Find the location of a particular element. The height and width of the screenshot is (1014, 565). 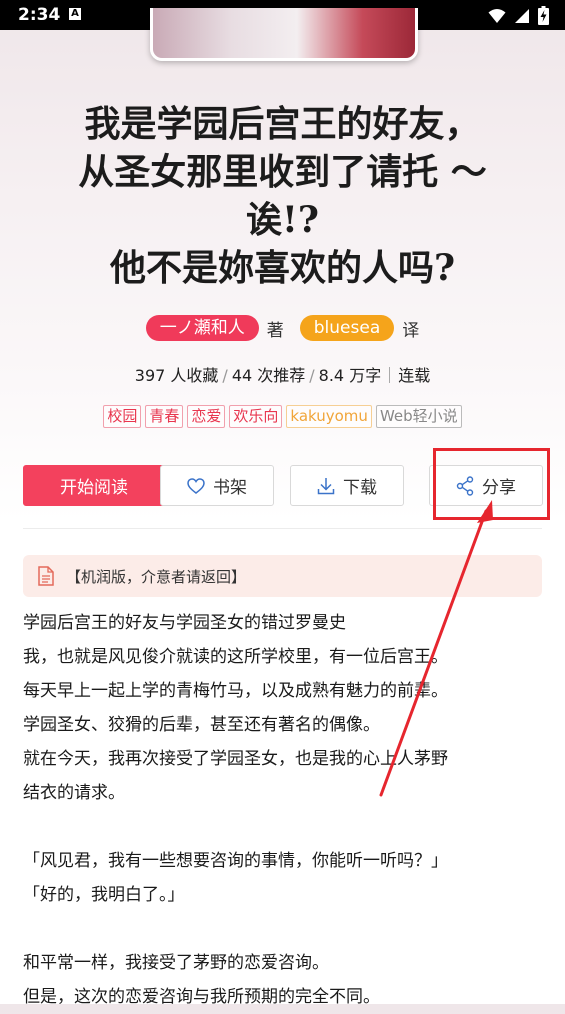

tag-item: Web轻小说 is located at coordinates (418, 416).